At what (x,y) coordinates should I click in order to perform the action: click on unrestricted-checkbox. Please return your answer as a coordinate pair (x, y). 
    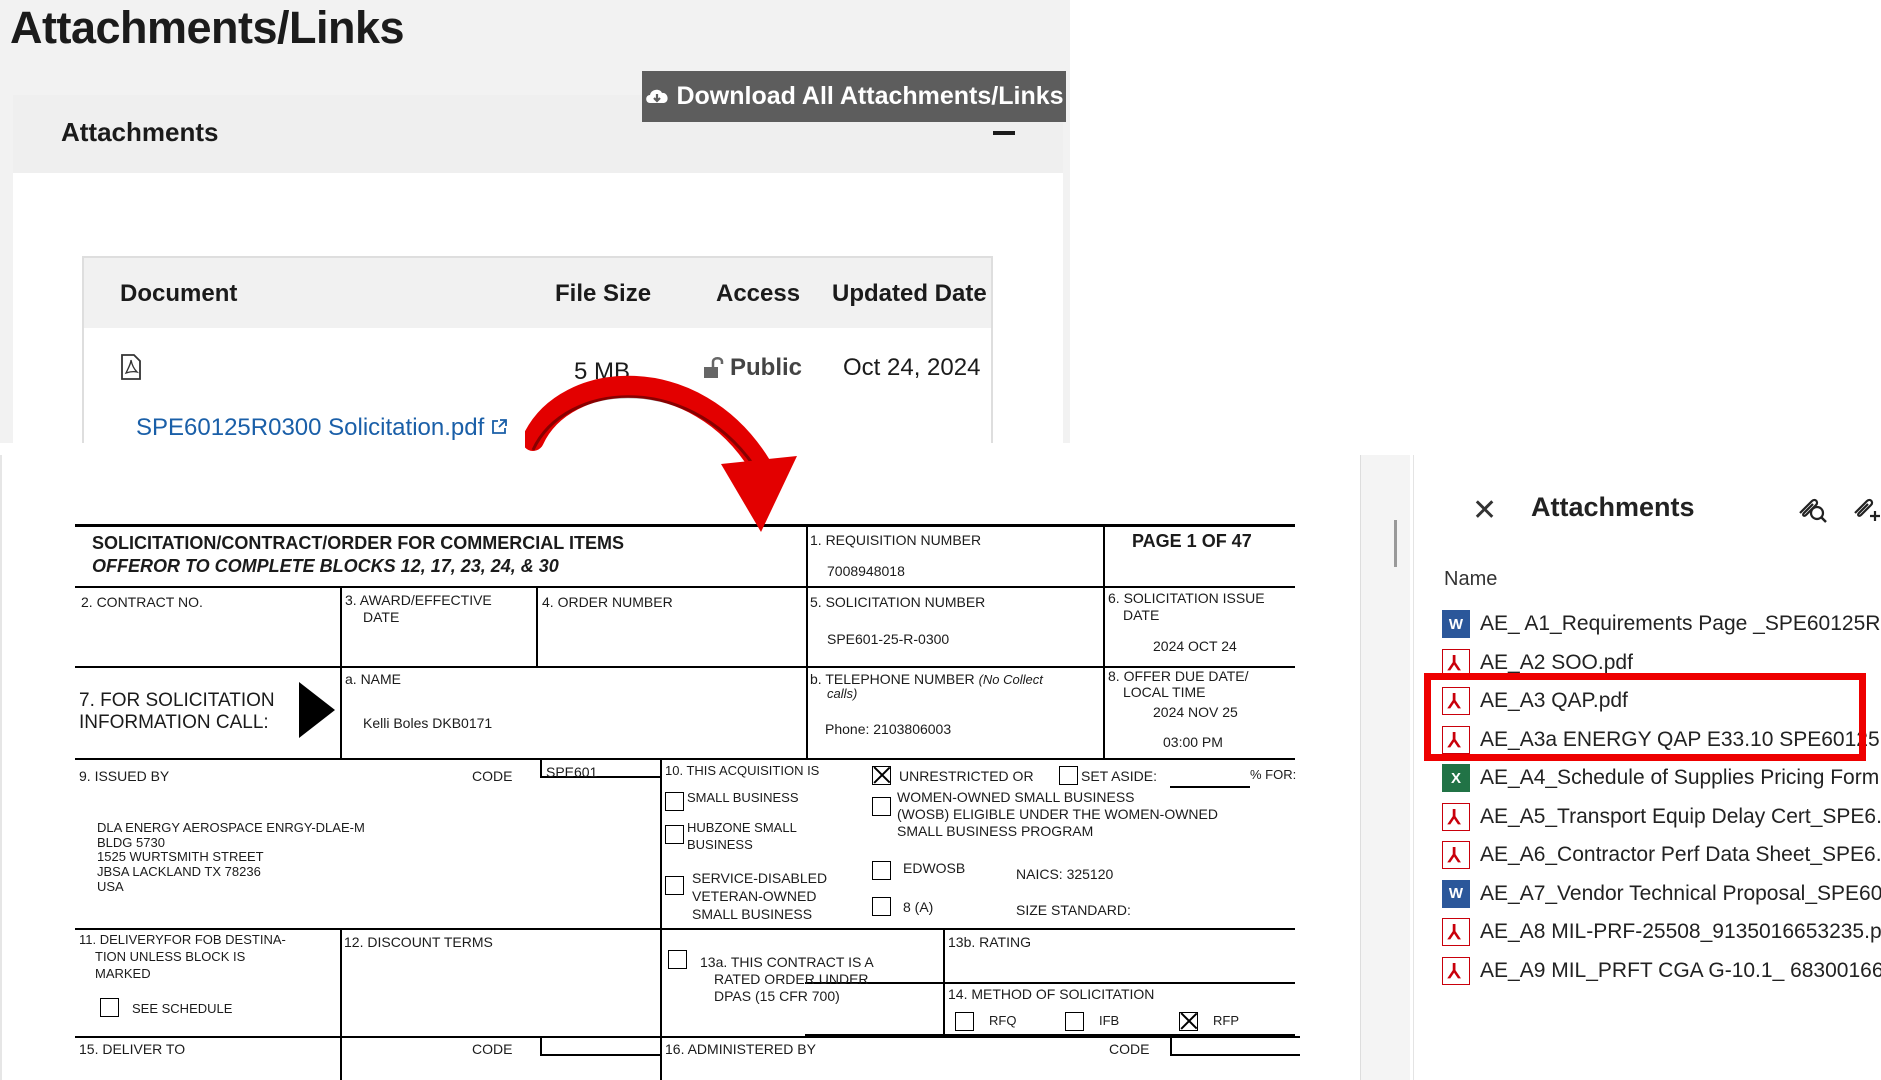
    Looking at the image, I should click on (881, 775).